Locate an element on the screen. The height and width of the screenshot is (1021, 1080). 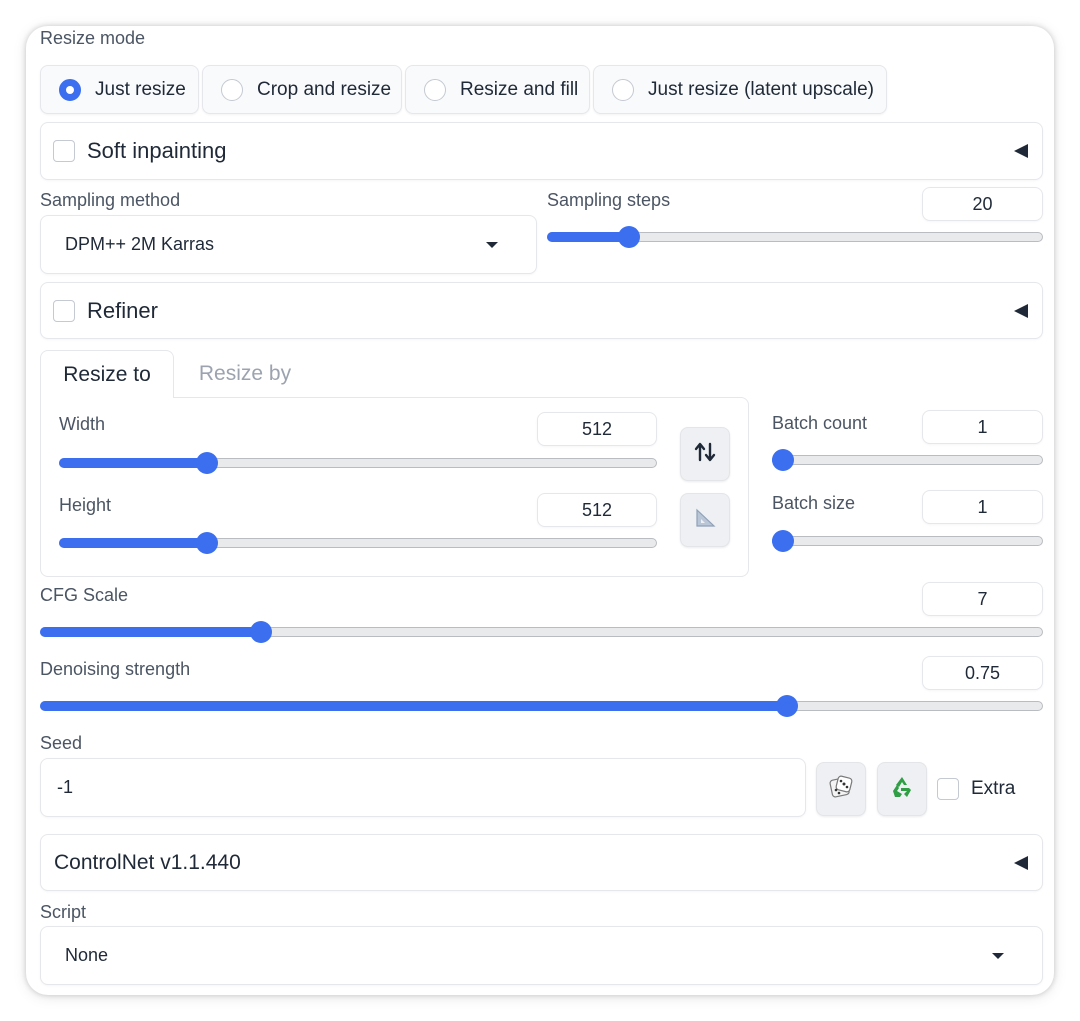
sampling-steps-slider is located at coordinates (795, 237).